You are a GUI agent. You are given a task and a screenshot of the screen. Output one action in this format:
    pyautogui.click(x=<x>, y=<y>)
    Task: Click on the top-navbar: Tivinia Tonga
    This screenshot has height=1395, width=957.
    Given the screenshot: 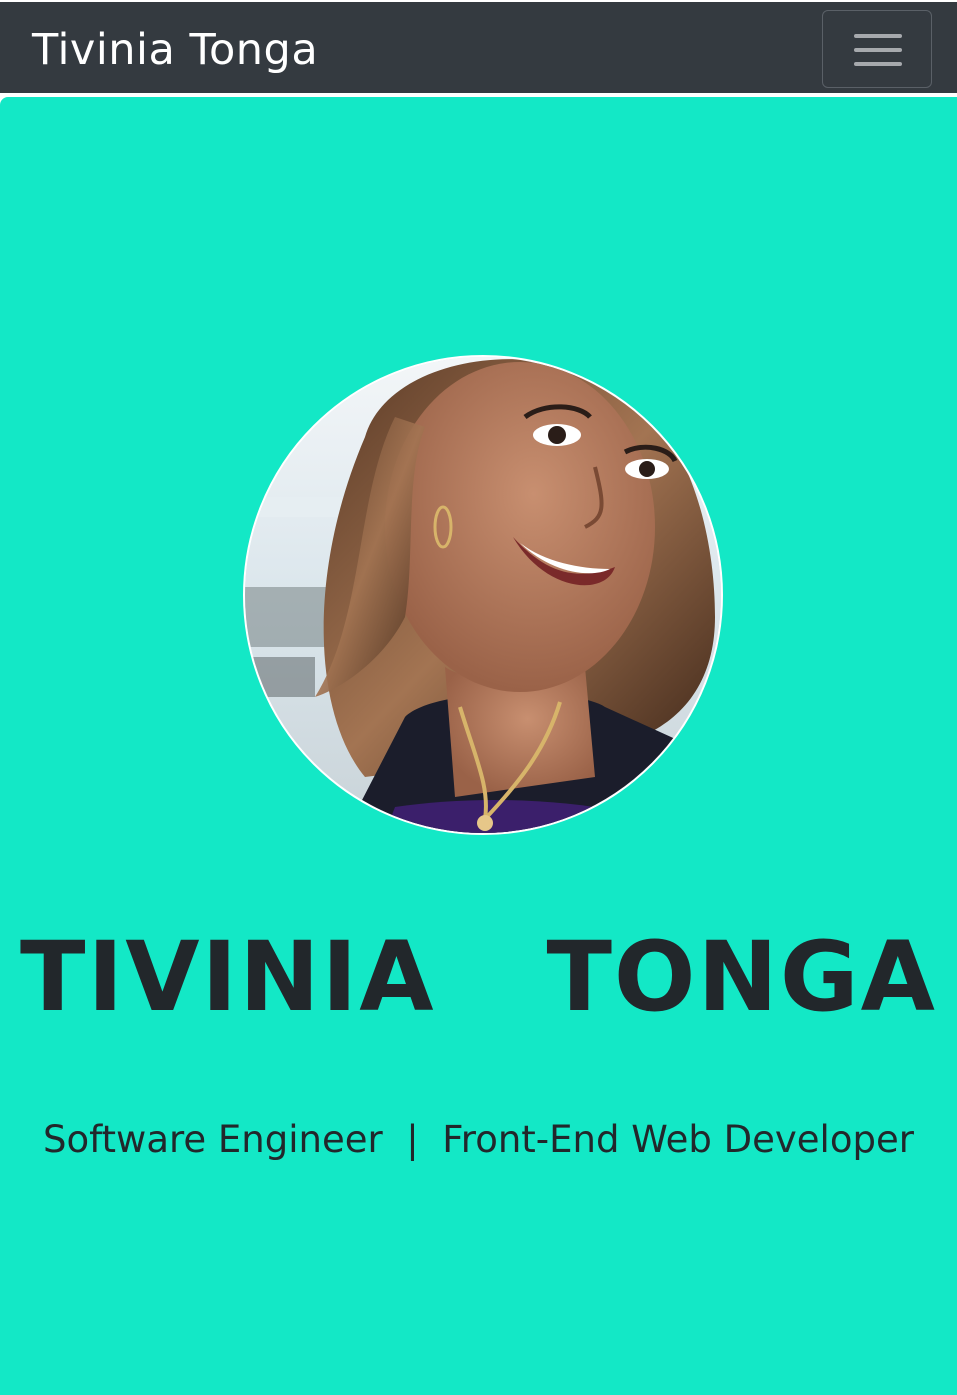 What is the action you would take?
    pyautogui.click(x=478, y=46)
    